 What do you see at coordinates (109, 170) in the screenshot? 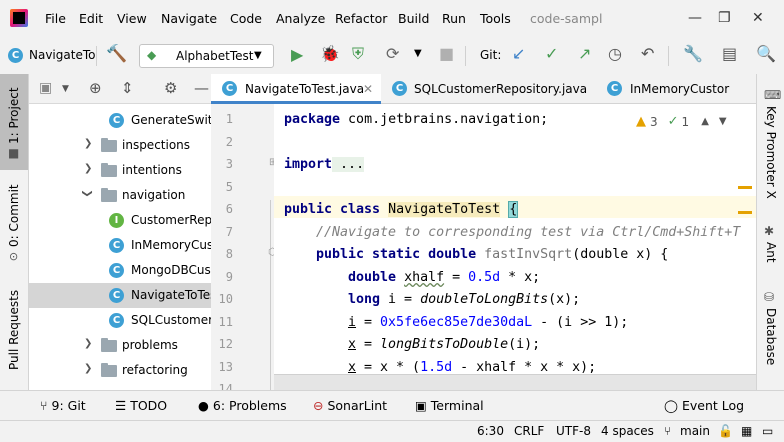
I see `folder-icon` at bounding box center [109, 170].